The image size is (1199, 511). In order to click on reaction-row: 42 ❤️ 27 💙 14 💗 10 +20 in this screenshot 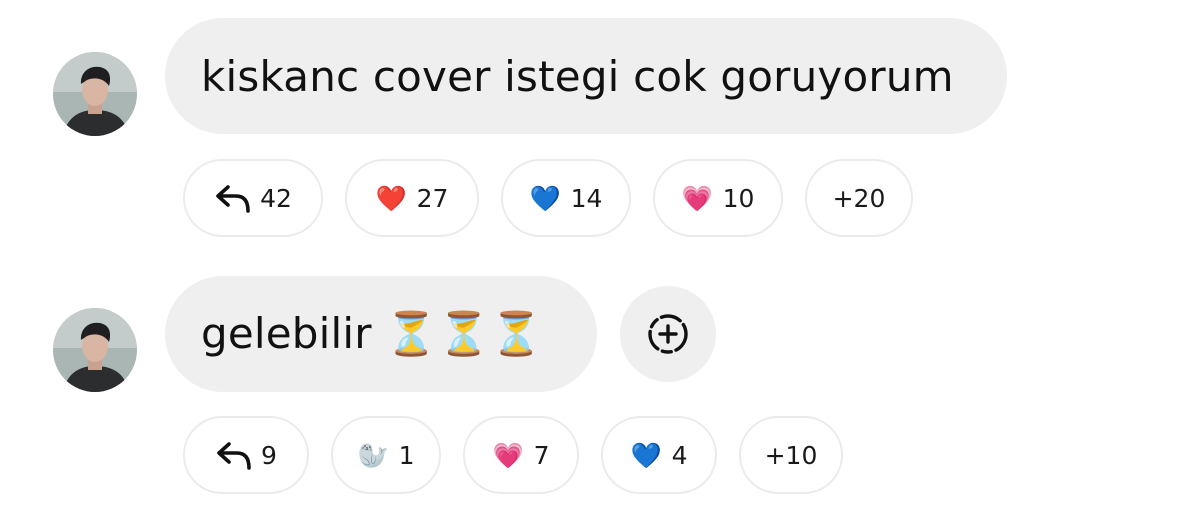, I will do `click(548, 198)`.